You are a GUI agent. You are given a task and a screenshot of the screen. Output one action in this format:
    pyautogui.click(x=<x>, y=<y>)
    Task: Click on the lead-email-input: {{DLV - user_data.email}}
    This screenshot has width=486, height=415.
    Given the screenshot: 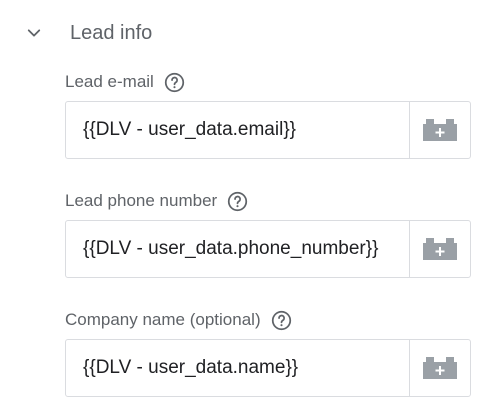 What is the action you would take?
    pyautogui.click(x=237, y=130)
    